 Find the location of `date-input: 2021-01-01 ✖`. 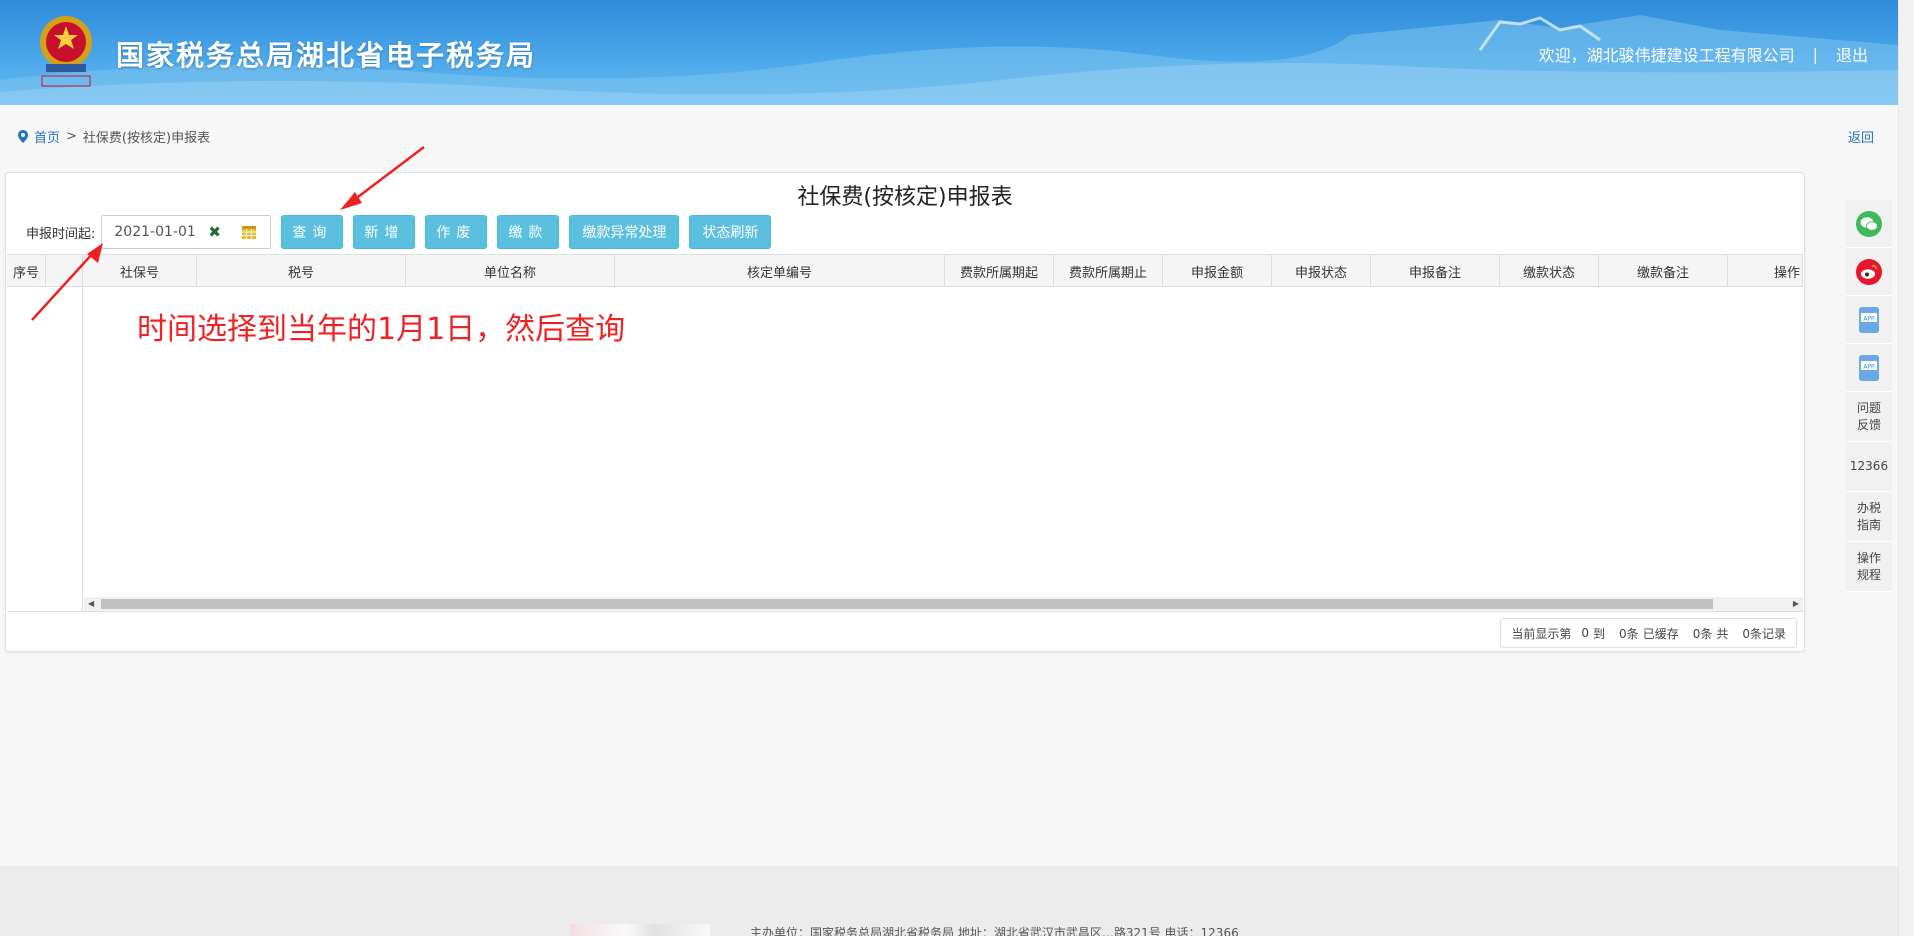

date-input: 2021-01-01 ✖ is located at coordinates (186, 232).